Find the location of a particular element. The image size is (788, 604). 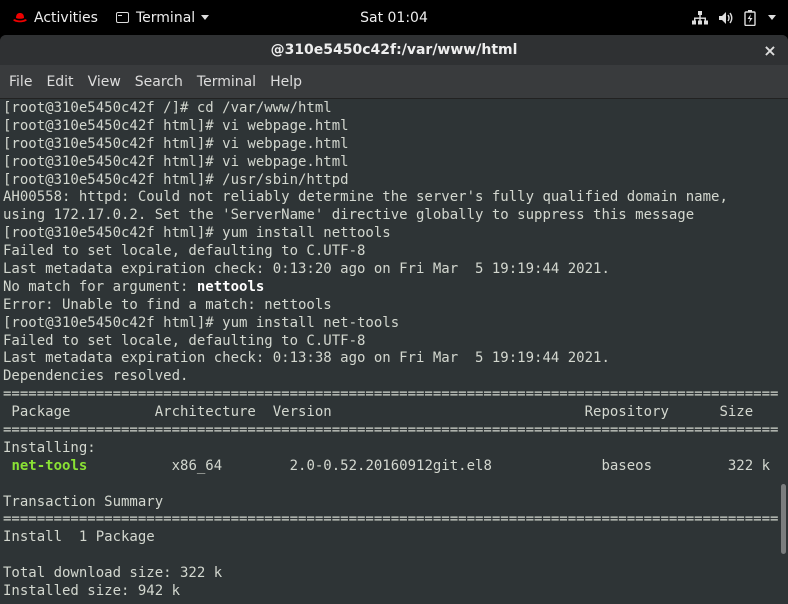

menu-bar: File Edit View Search Terminal Help is located at coordinates (394, 82).